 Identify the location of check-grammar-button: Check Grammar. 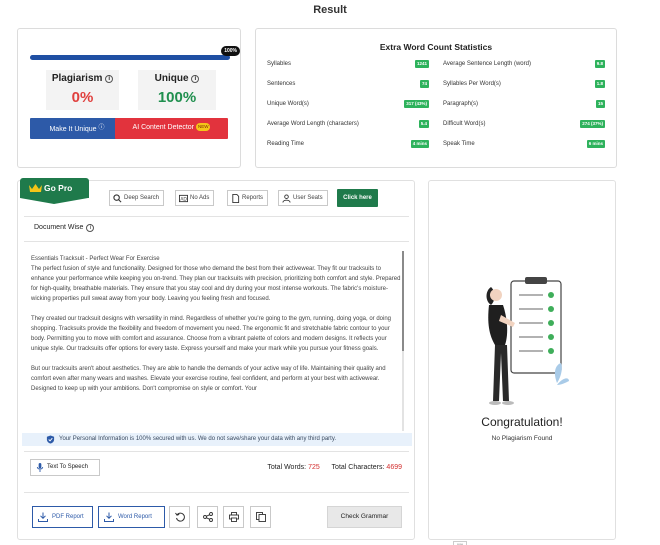
(364, 517).